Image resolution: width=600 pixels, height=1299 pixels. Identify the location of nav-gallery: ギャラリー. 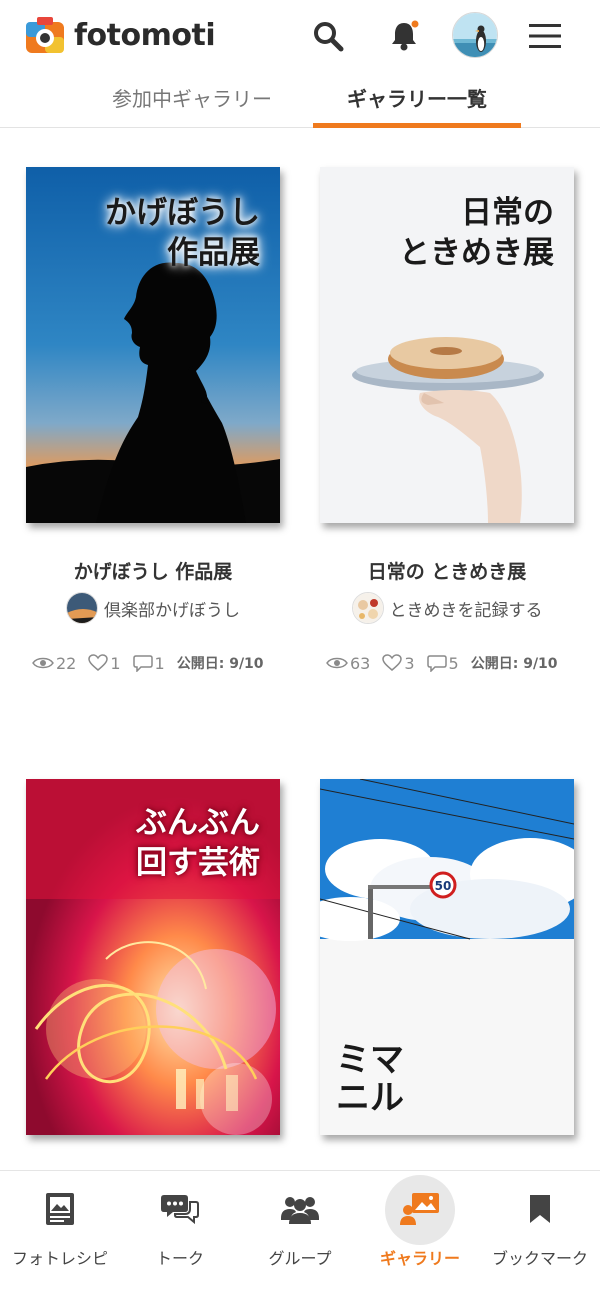
(420, 1235).